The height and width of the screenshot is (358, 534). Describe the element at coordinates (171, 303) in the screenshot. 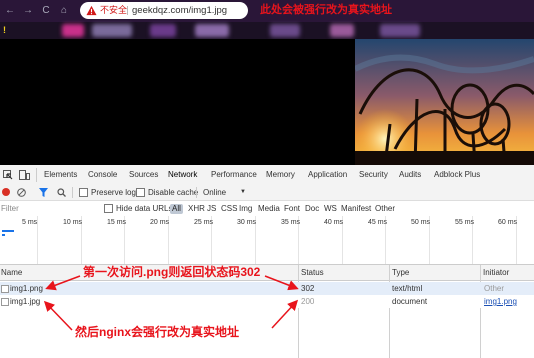

I see `annotation-arrows` at that location.